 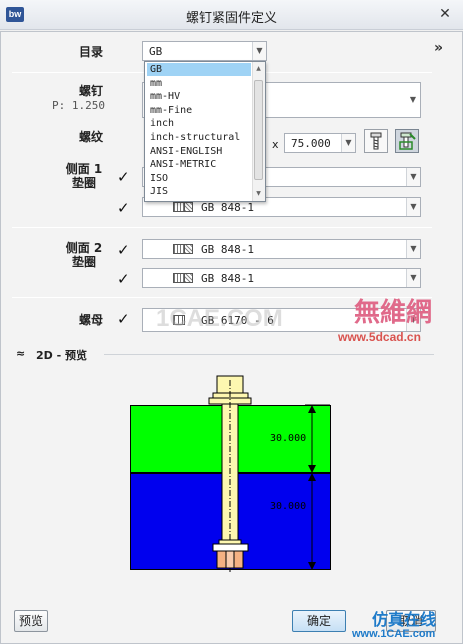 I want to click on screw-icon, so click(x=376, y=141).